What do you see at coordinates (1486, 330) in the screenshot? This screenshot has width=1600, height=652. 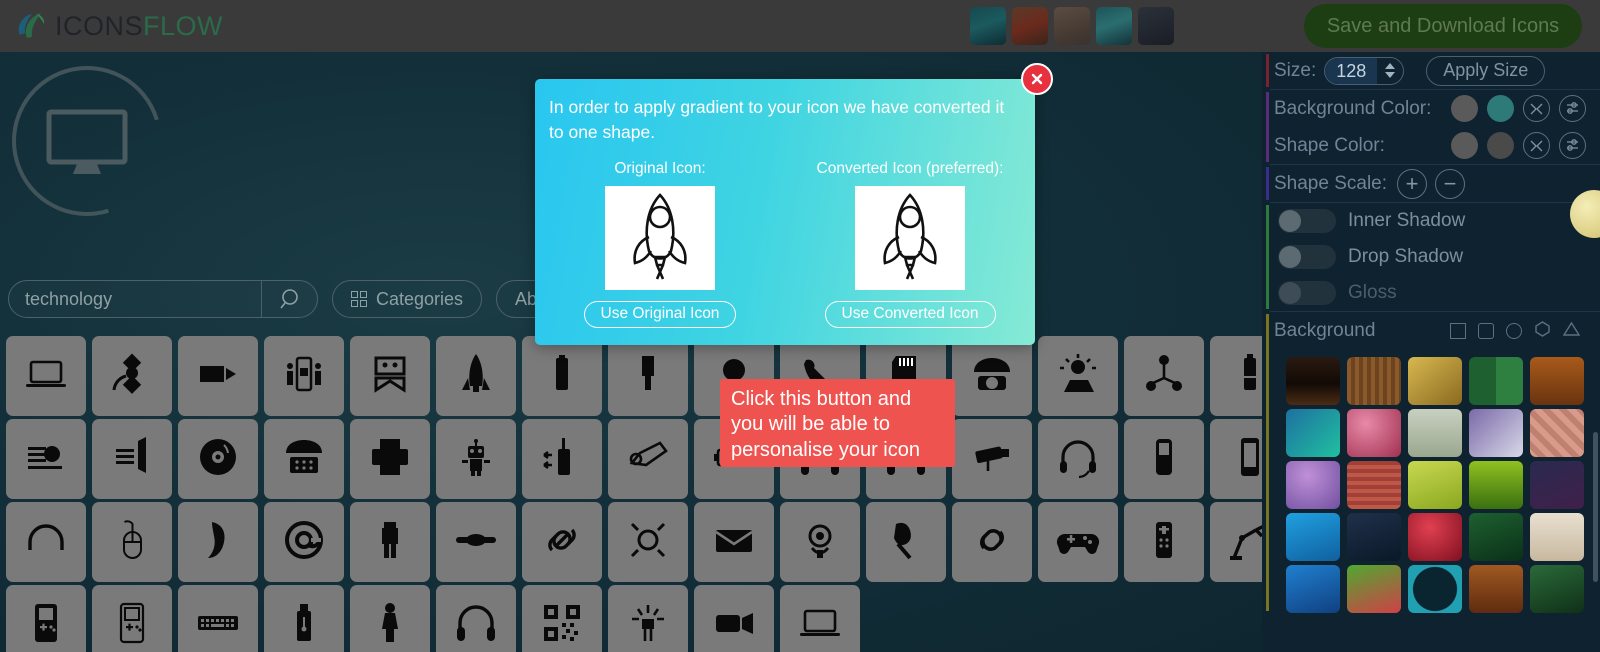 I see `rounded-square-icon` at bounding box center [1486, 330].